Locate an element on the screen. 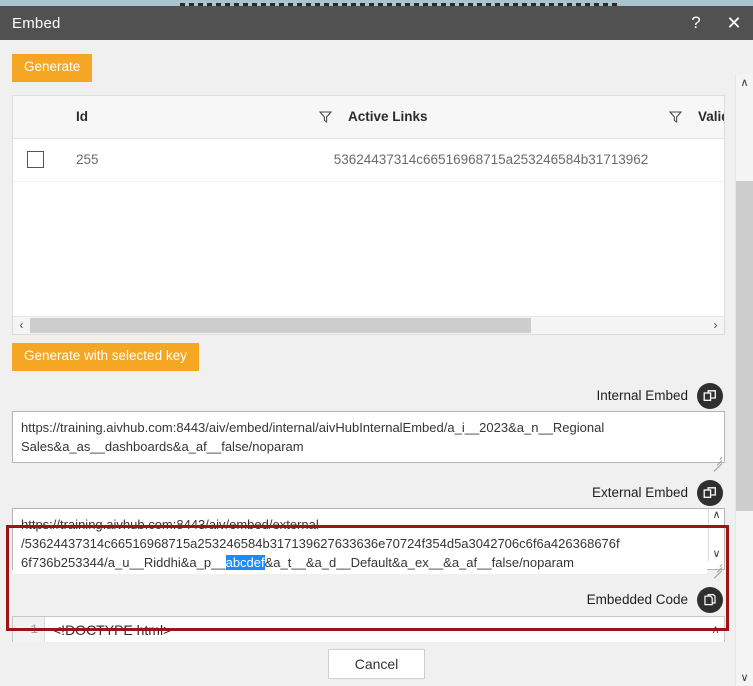 The image size is (753, 686). grid-header-active-links: Active Links is located at coordinates (491, 117).